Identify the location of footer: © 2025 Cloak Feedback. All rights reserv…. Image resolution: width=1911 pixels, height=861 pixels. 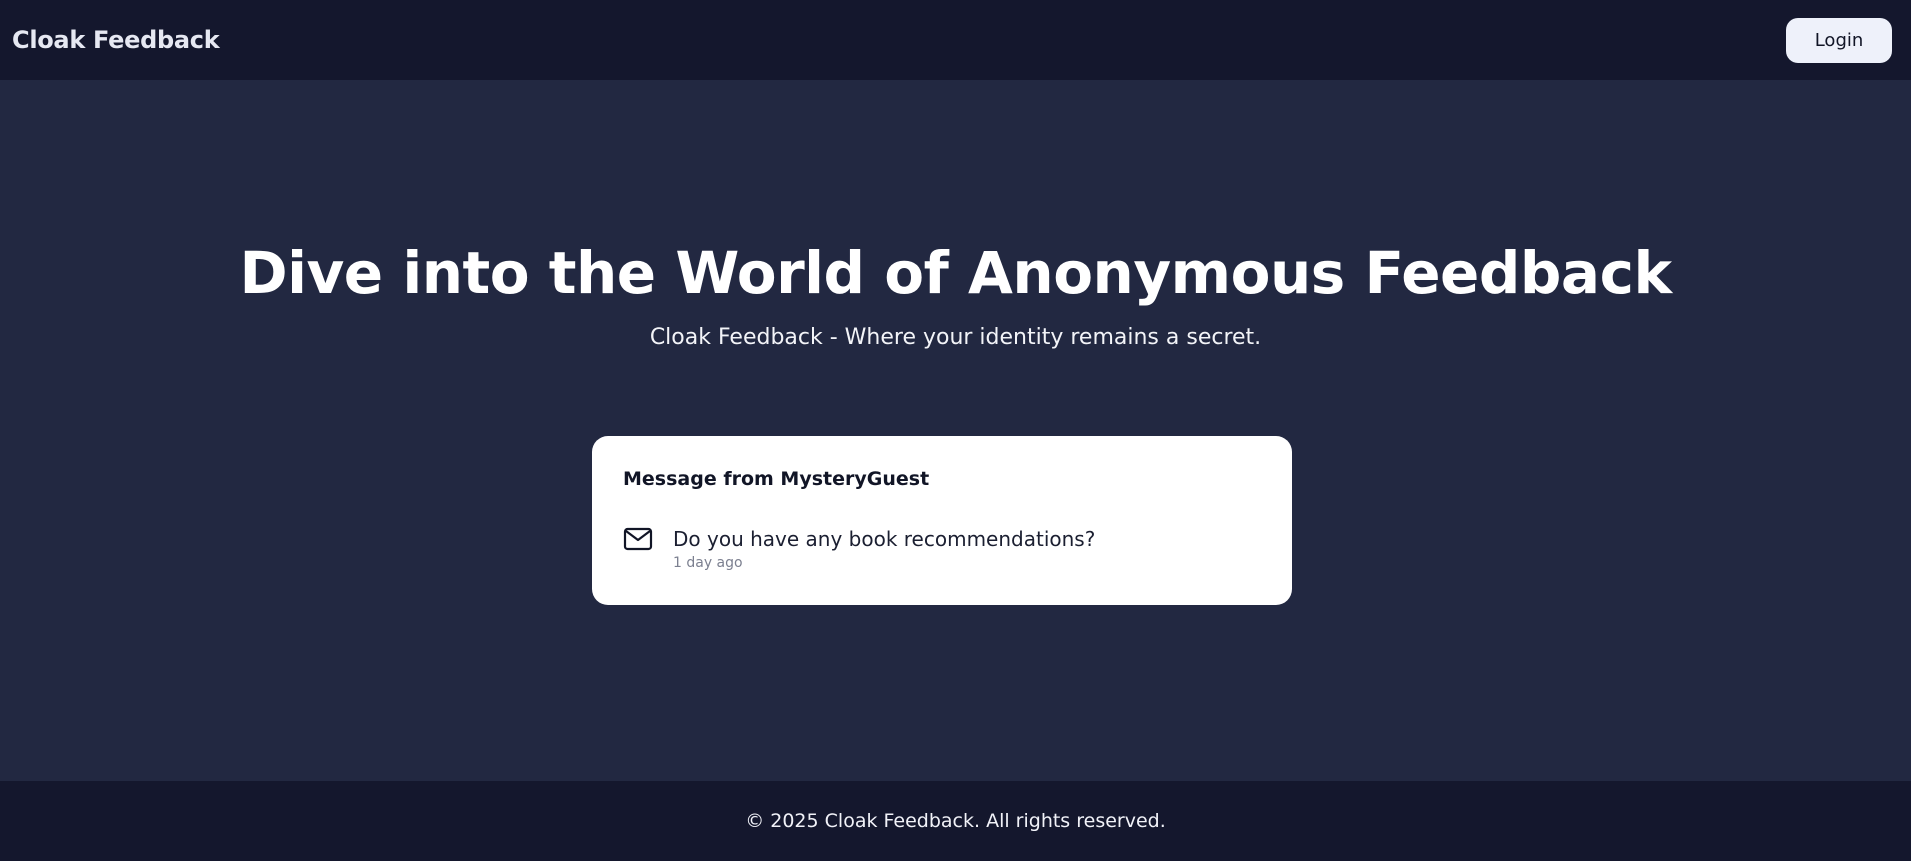
(955, 821).